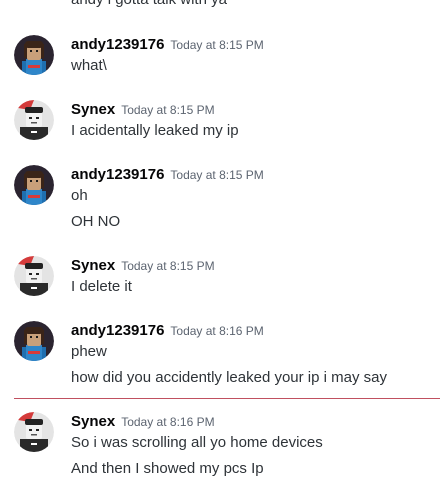  What do you see at coordinates (155, 130) in the screenshot?
I see `message-text: I acidentally leaked my ip` at bounding box center [155, 130].